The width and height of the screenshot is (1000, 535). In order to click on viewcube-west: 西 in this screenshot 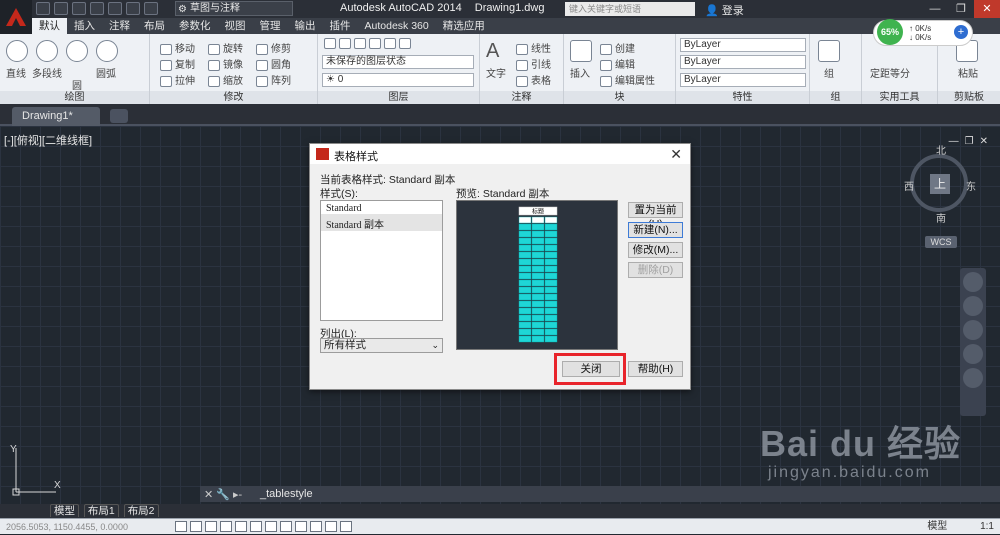, I will do `click(909, 185)`.